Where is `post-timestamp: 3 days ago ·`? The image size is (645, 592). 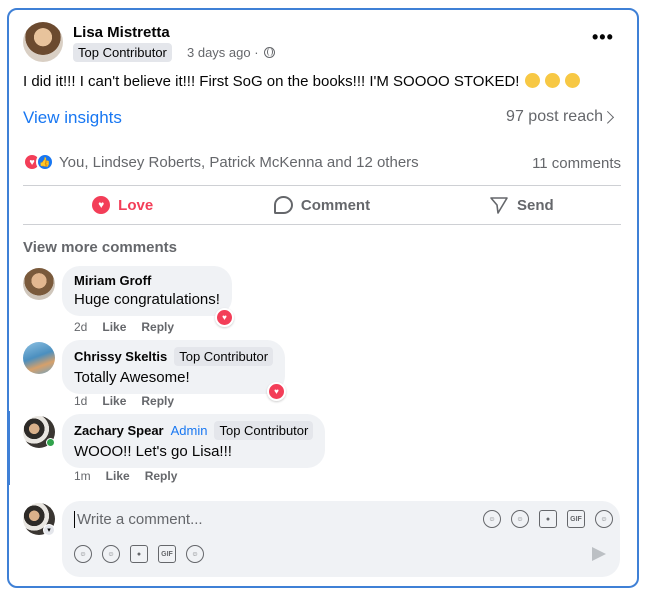
post-timestamp: 3 days ago · is located at coordinates (231, 52).